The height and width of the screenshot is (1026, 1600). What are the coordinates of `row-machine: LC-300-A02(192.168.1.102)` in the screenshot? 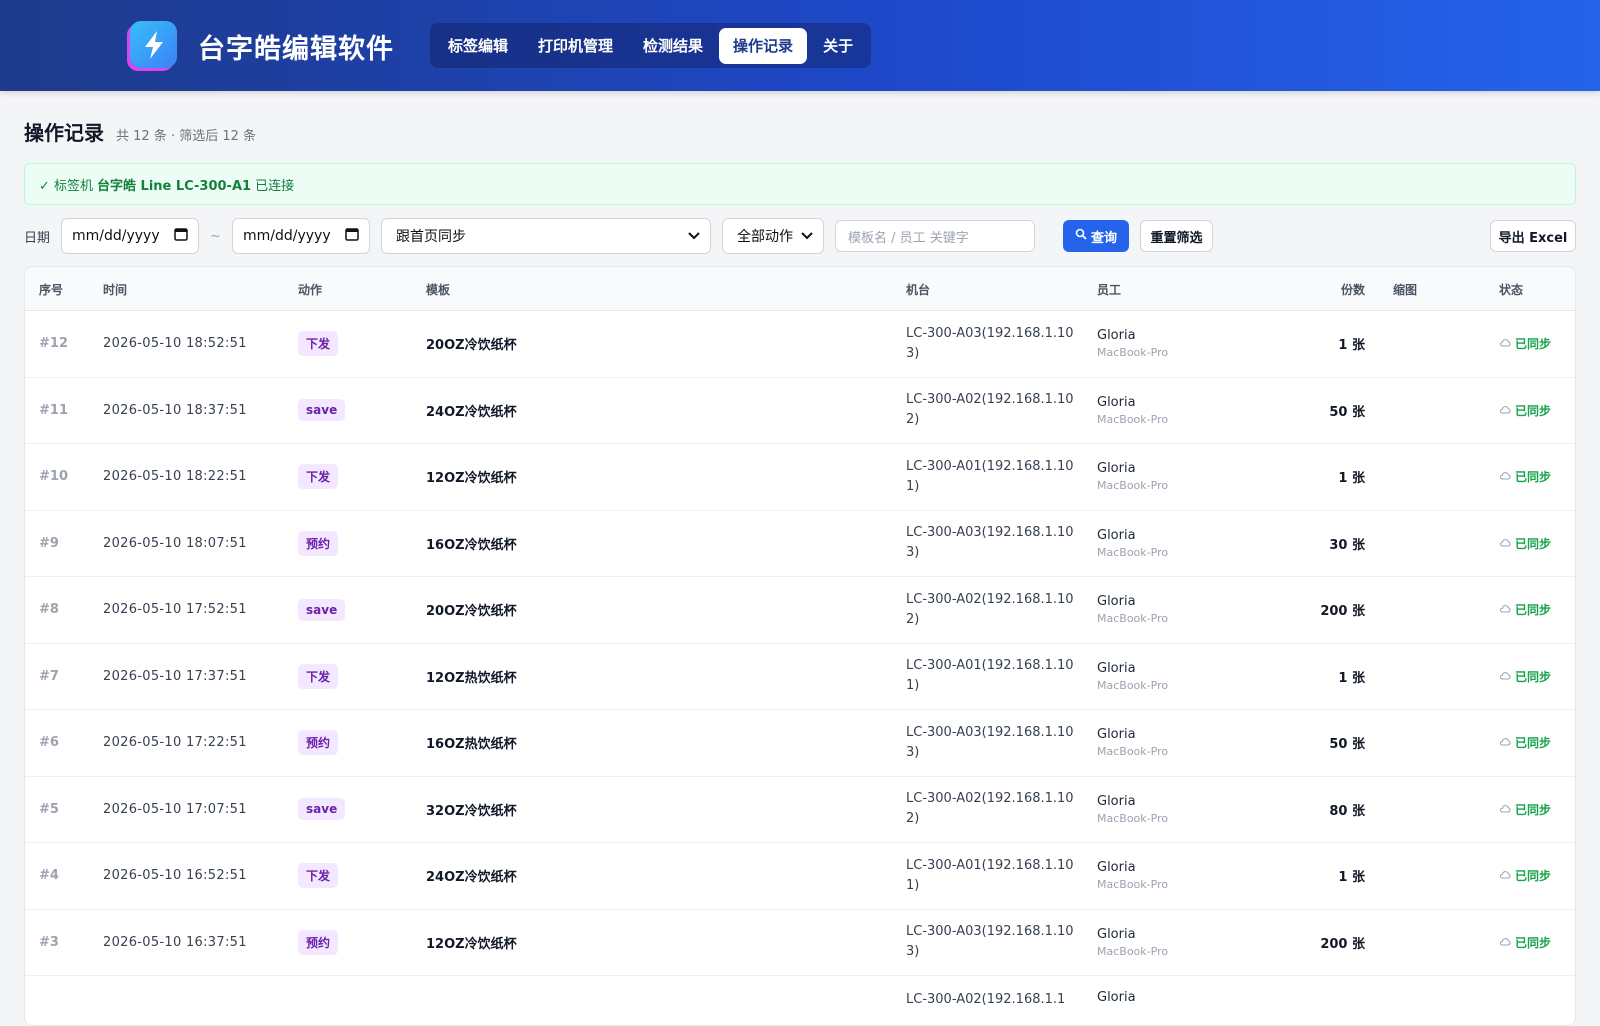 It's located at (990, 410).